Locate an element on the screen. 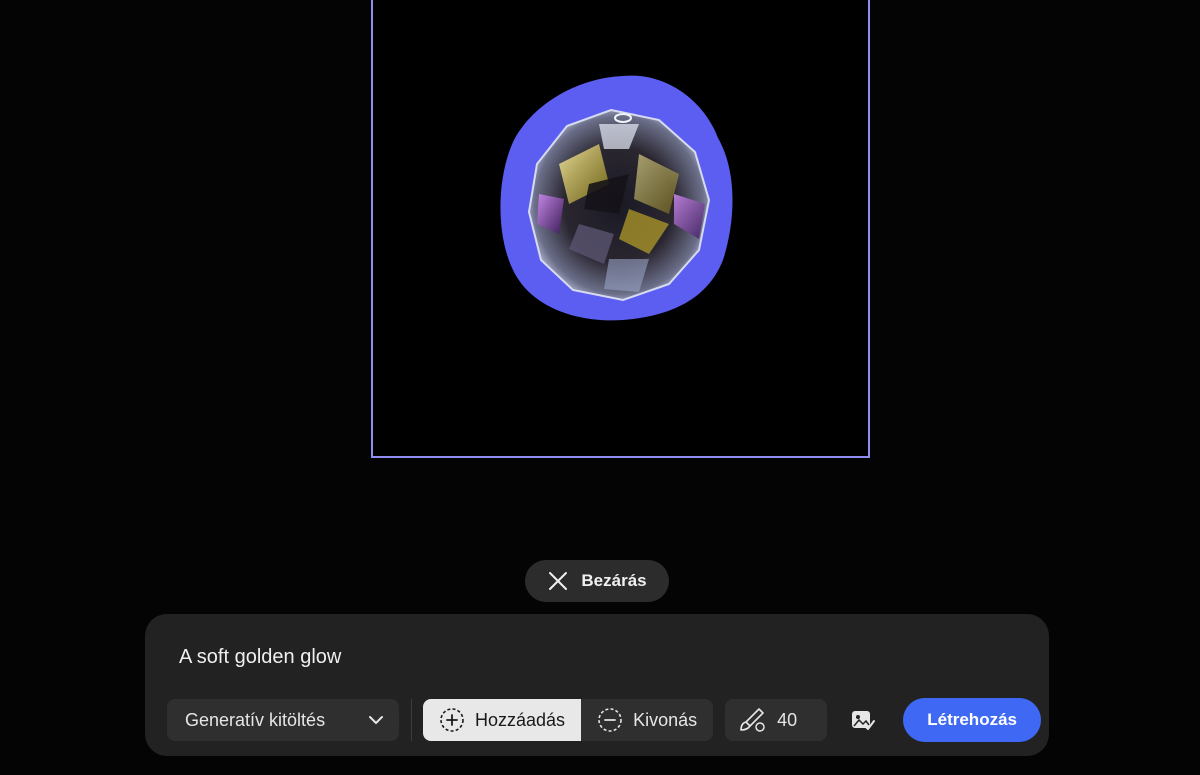  add-button: Hozzáadás is located at coordinates (502, 720).